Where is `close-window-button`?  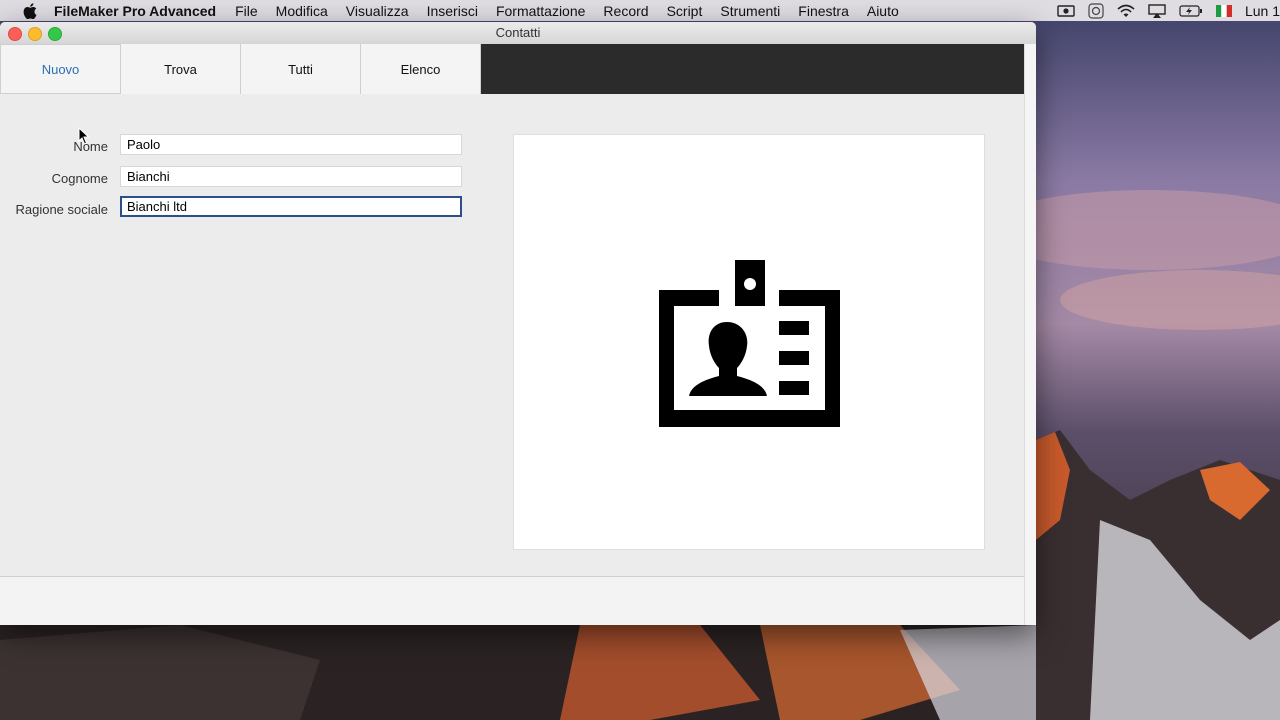
close-window-button is located at coordinates (15, 34).